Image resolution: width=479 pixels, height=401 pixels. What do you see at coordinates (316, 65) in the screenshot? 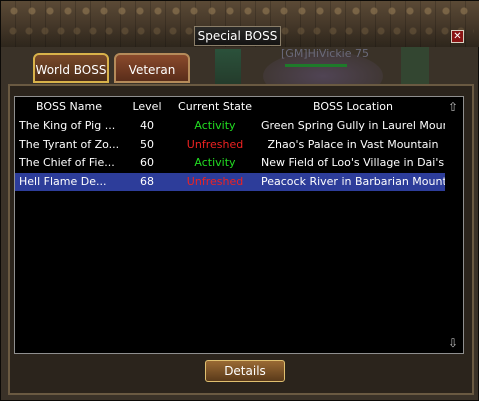
I see `scene-player-hp-bar` at bounding box center [316, 65].